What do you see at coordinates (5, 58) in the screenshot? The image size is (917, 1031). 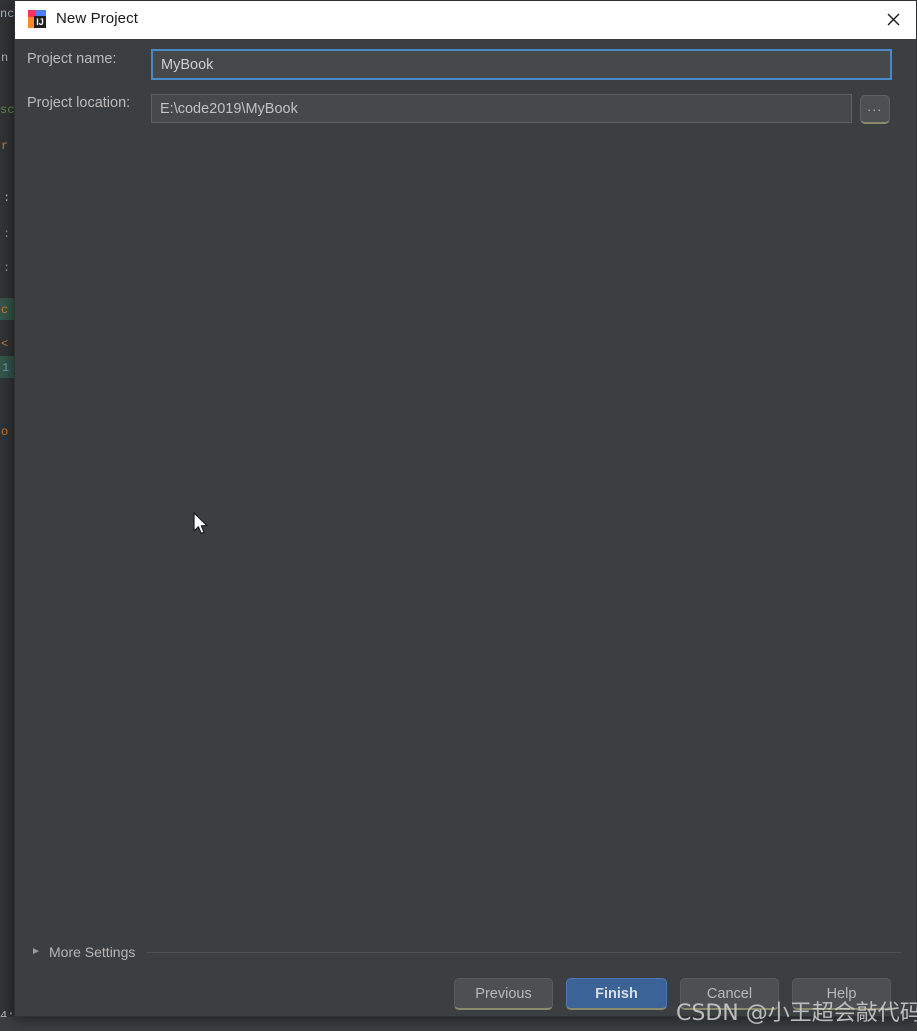 I see `code-fragment: n` at bounding box center [5, 58].